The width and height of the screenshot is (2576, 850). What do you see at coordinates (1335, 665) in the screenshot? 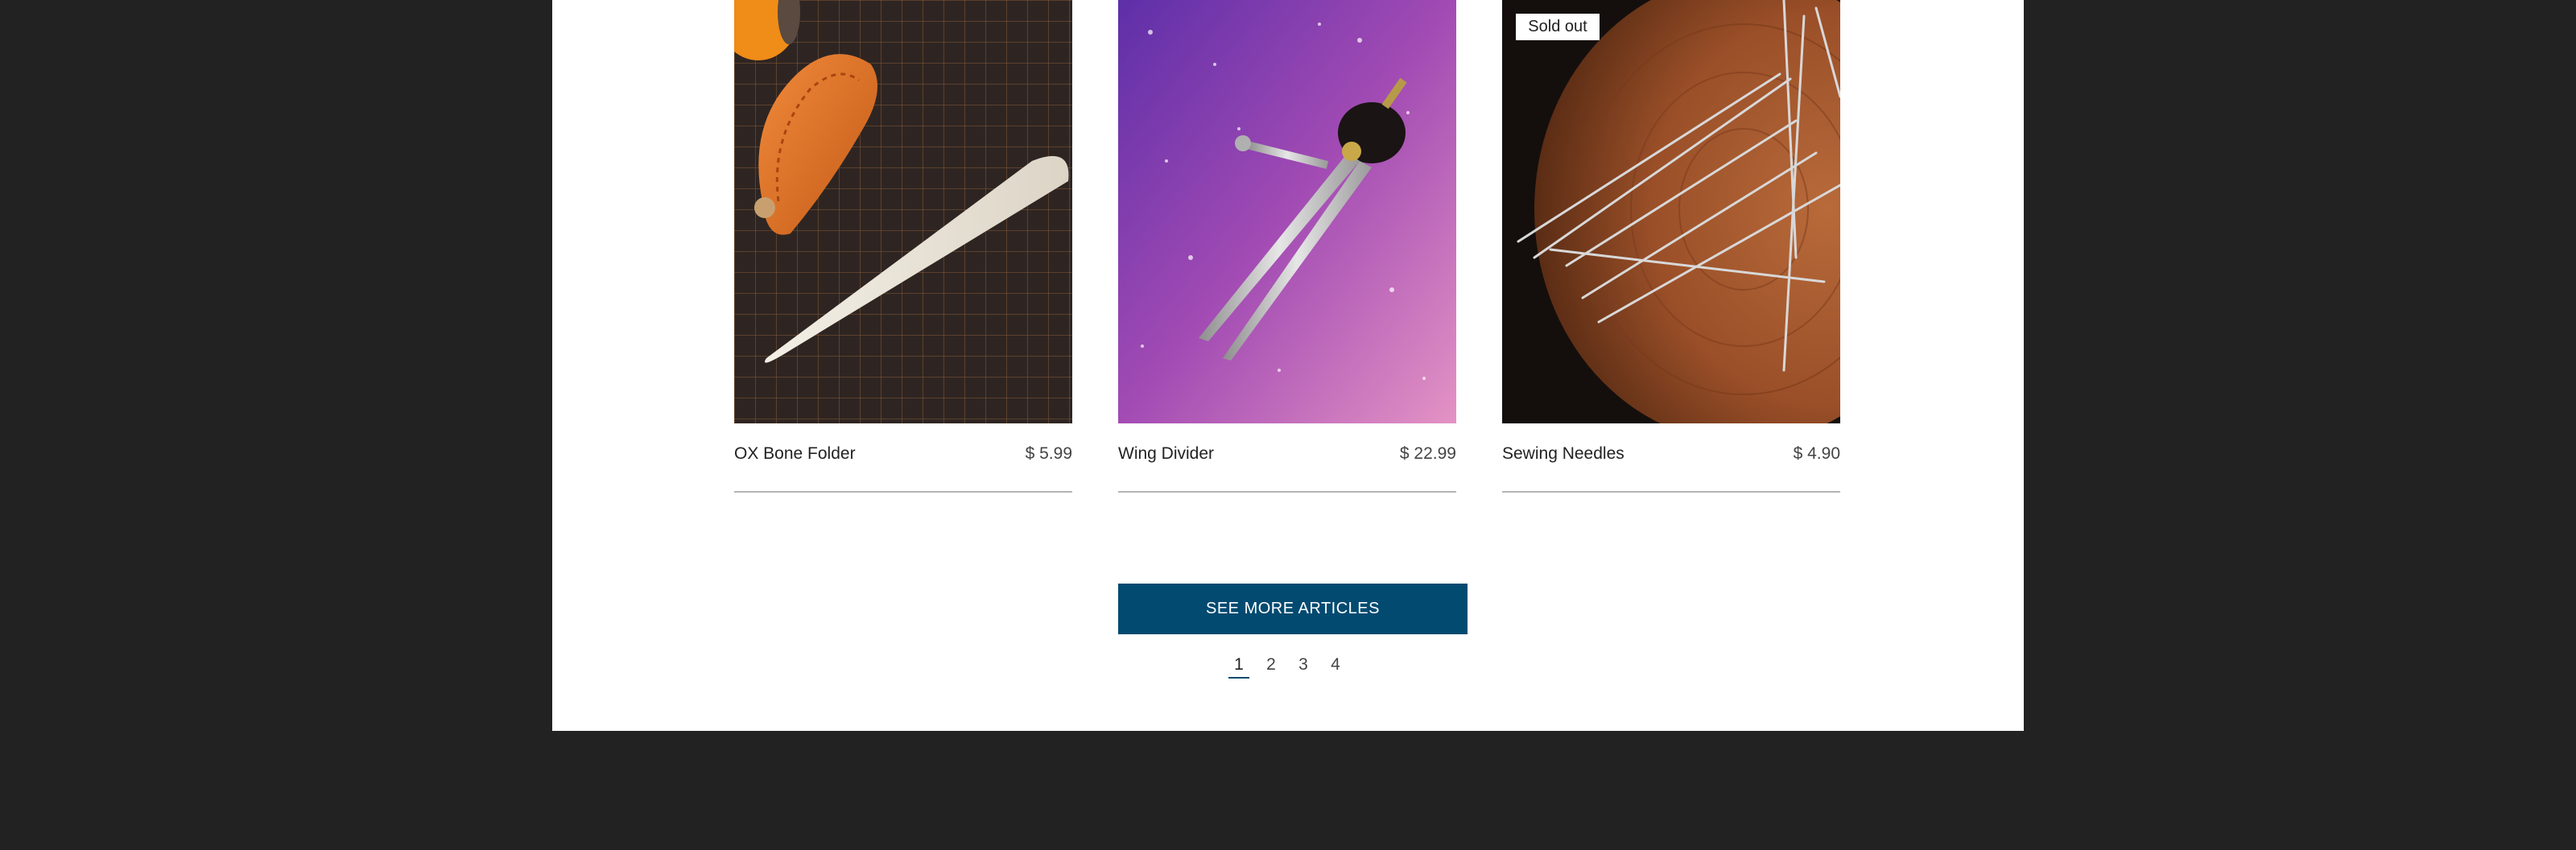
I see `page-link-4: 4` at bounding box center [1335, 665].